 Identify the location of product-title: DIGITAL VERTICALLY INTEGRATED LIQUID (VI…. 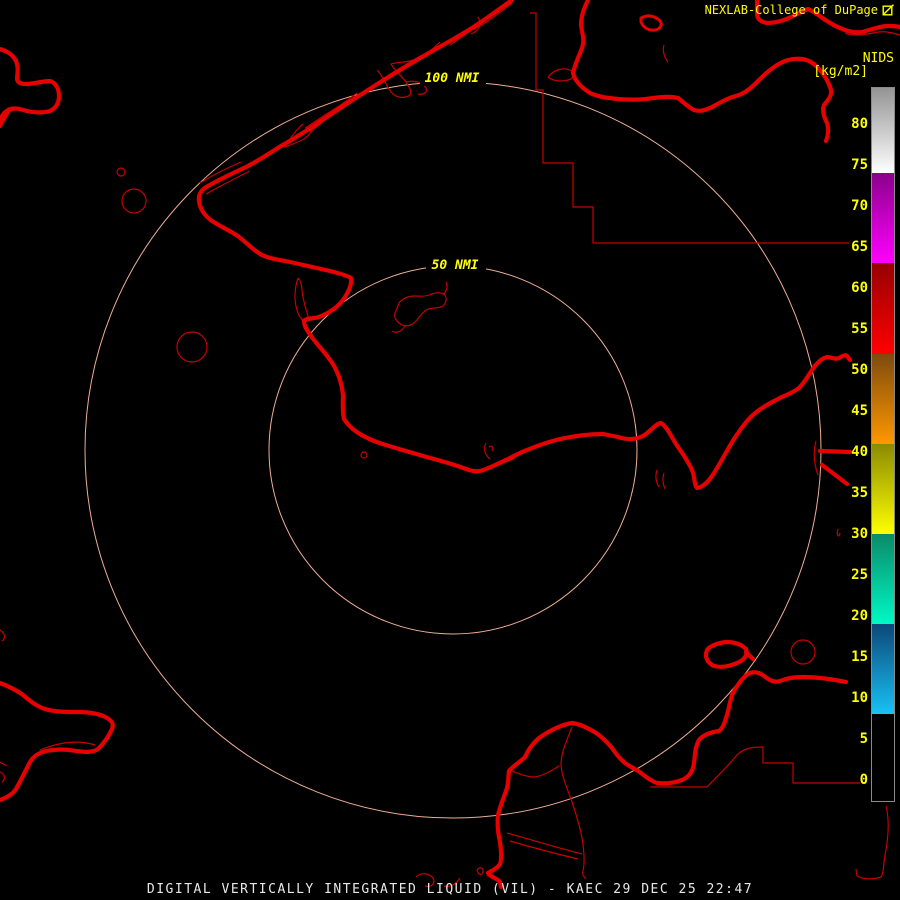
(450, 889).